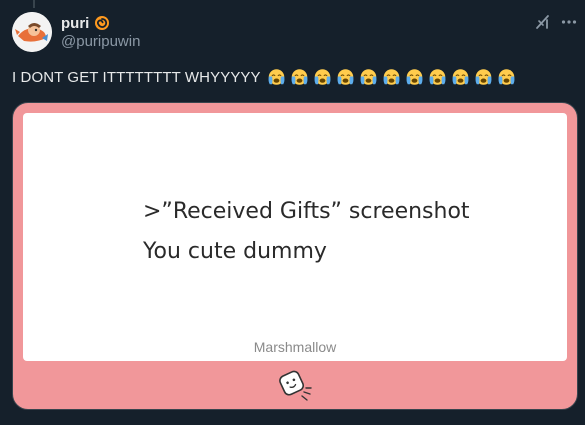  I want to click on thread-connector-line, so click(34, 4).